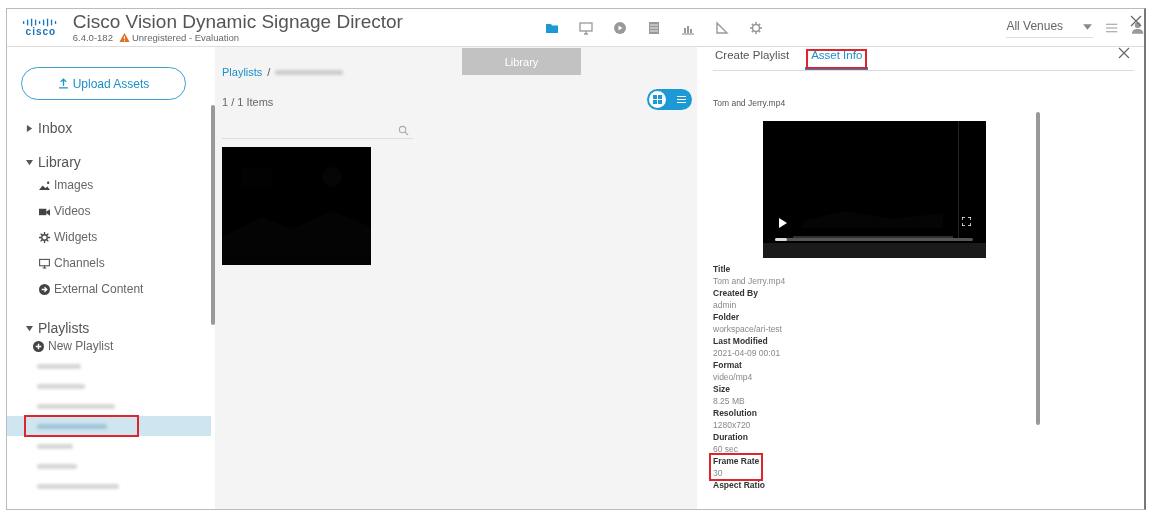  What do you see at coordinates (730, 437) in the screenshot?
I see `field-label: Duration` at bounding box center [730, 437].